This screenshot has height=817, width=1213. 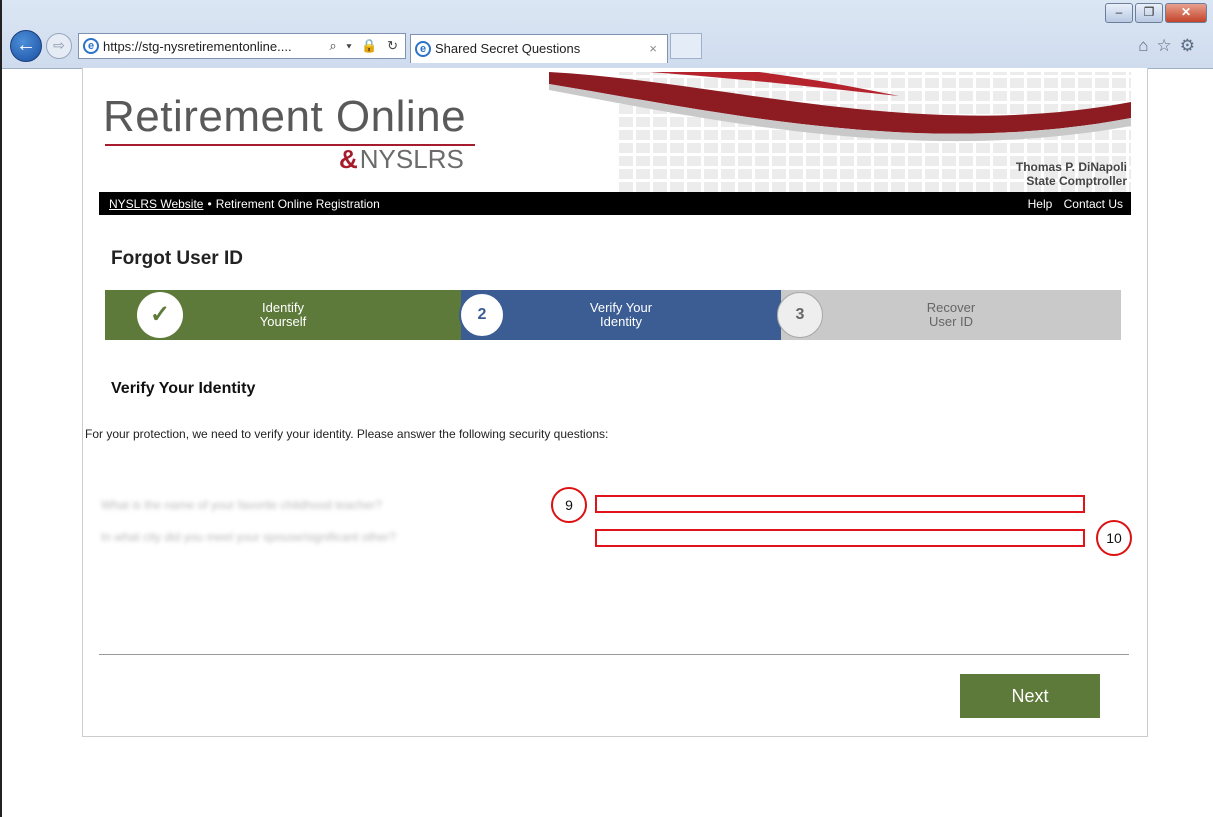 What do you see at coordinates (160, 315) in the screenshot?
I see `checkmark-icon: ✓` at bounding box center [160, 315].